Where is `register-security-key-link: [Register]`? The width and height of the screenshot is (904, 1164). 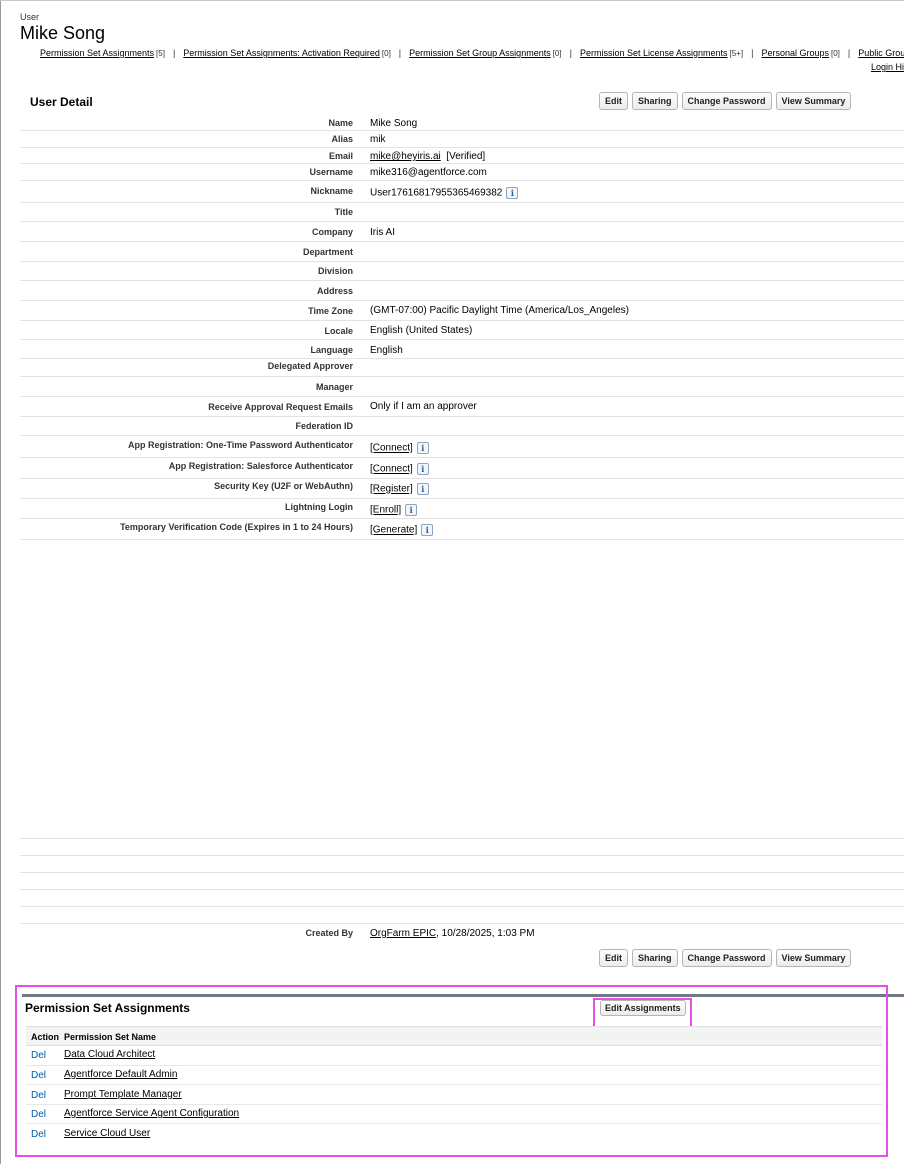
register-security-key-link: [Register] is located at coordinates (391, 489).